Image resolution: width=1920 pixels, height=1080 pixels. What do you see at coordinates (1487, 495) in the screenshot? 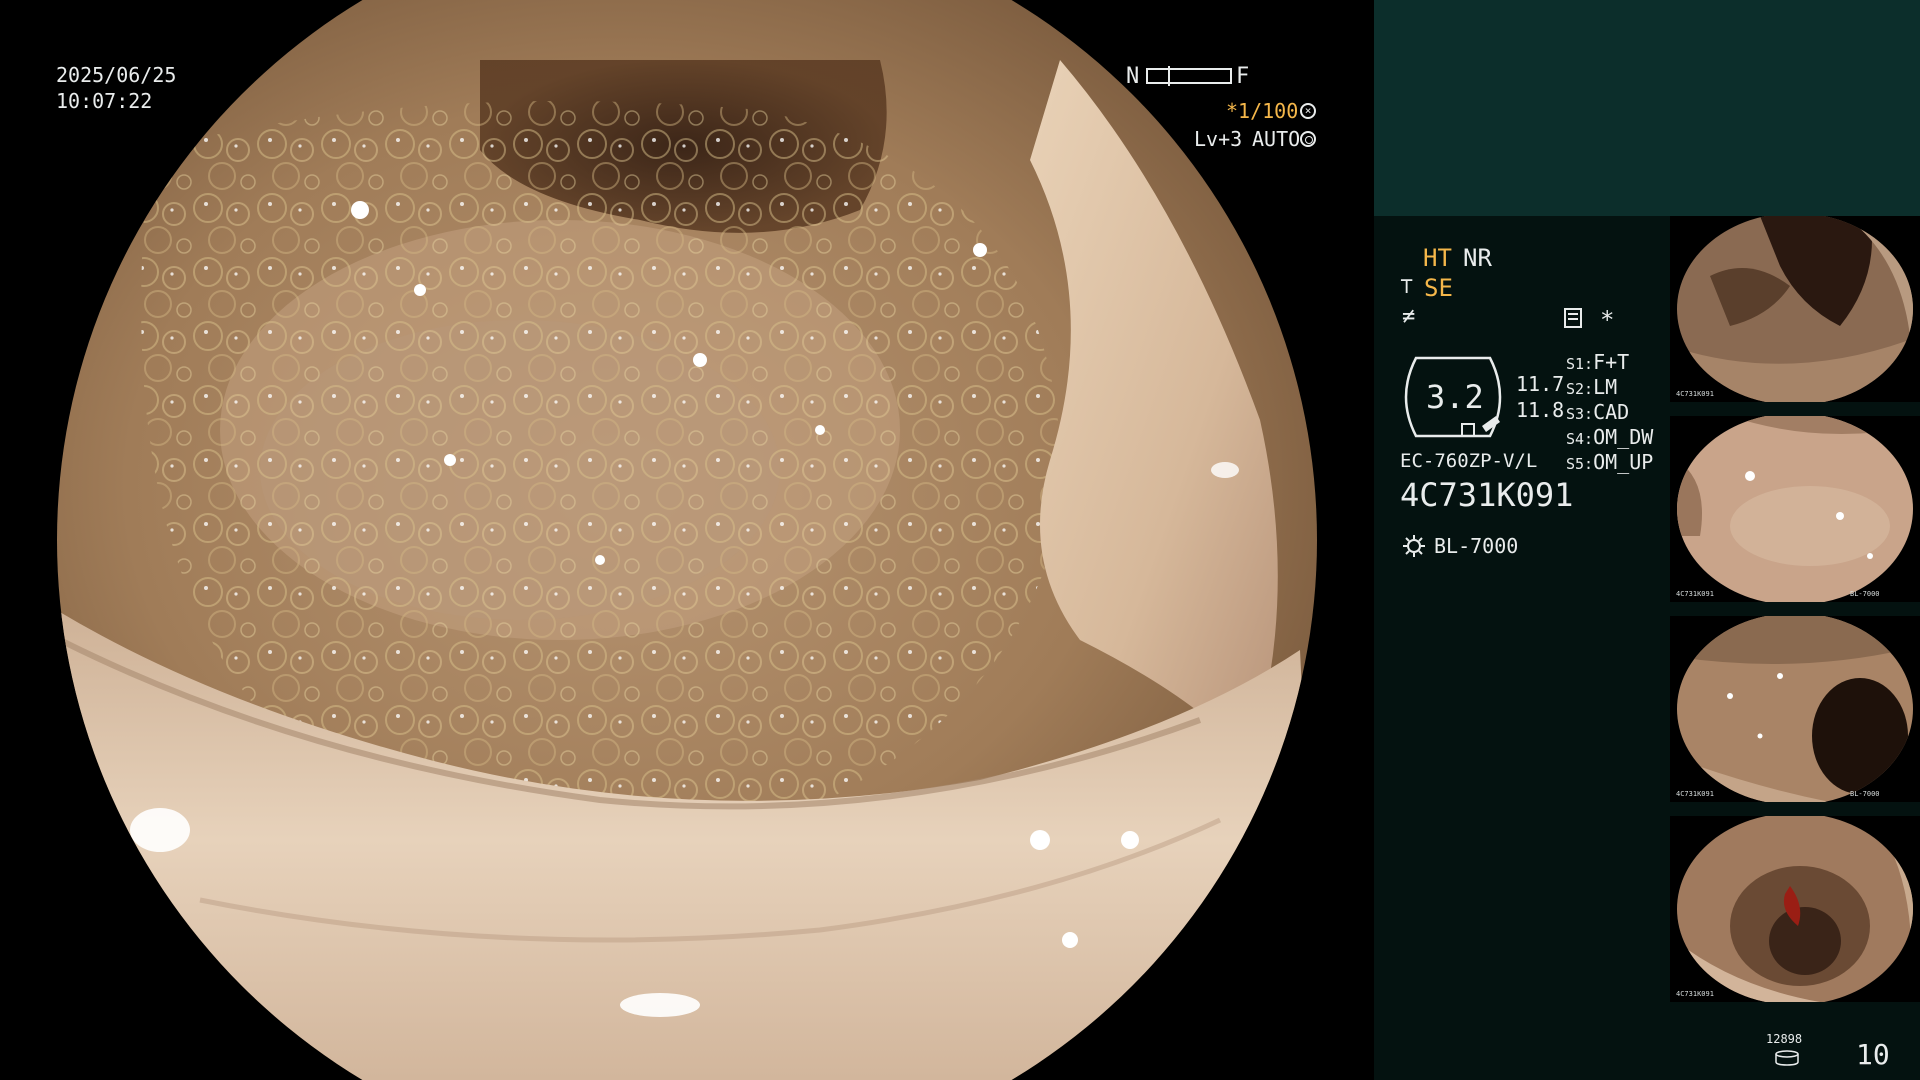
I see `scope-serial: 4C731K091` at bounding box center [1487, 495].